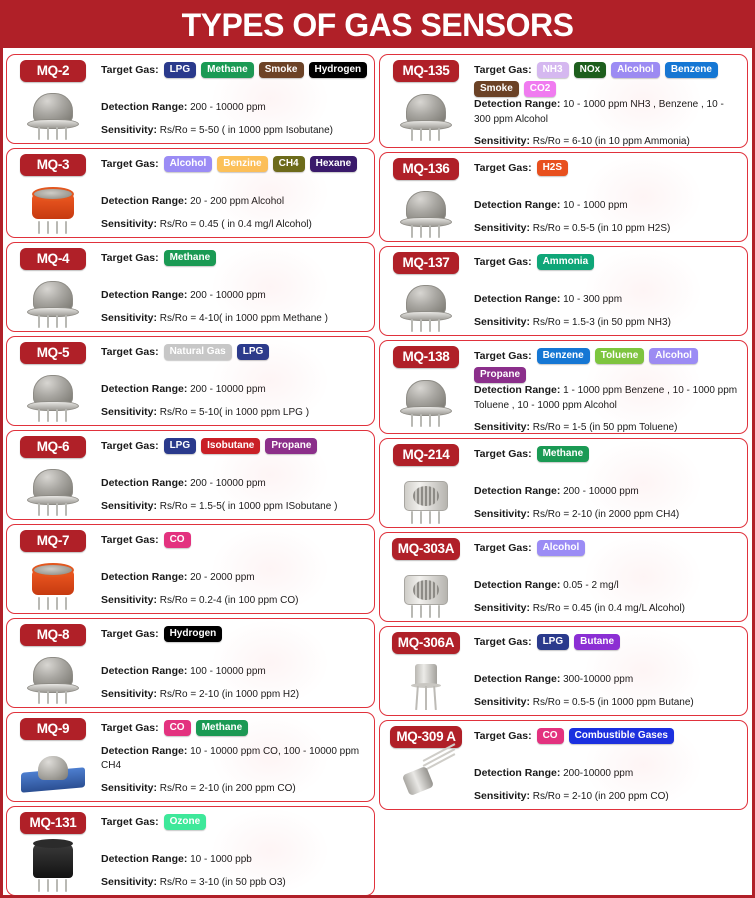  What do you see at coordinates (53, 864) in the screenshot?
I see `black-puck-sensor-icon` at bounding box center [53, 864].